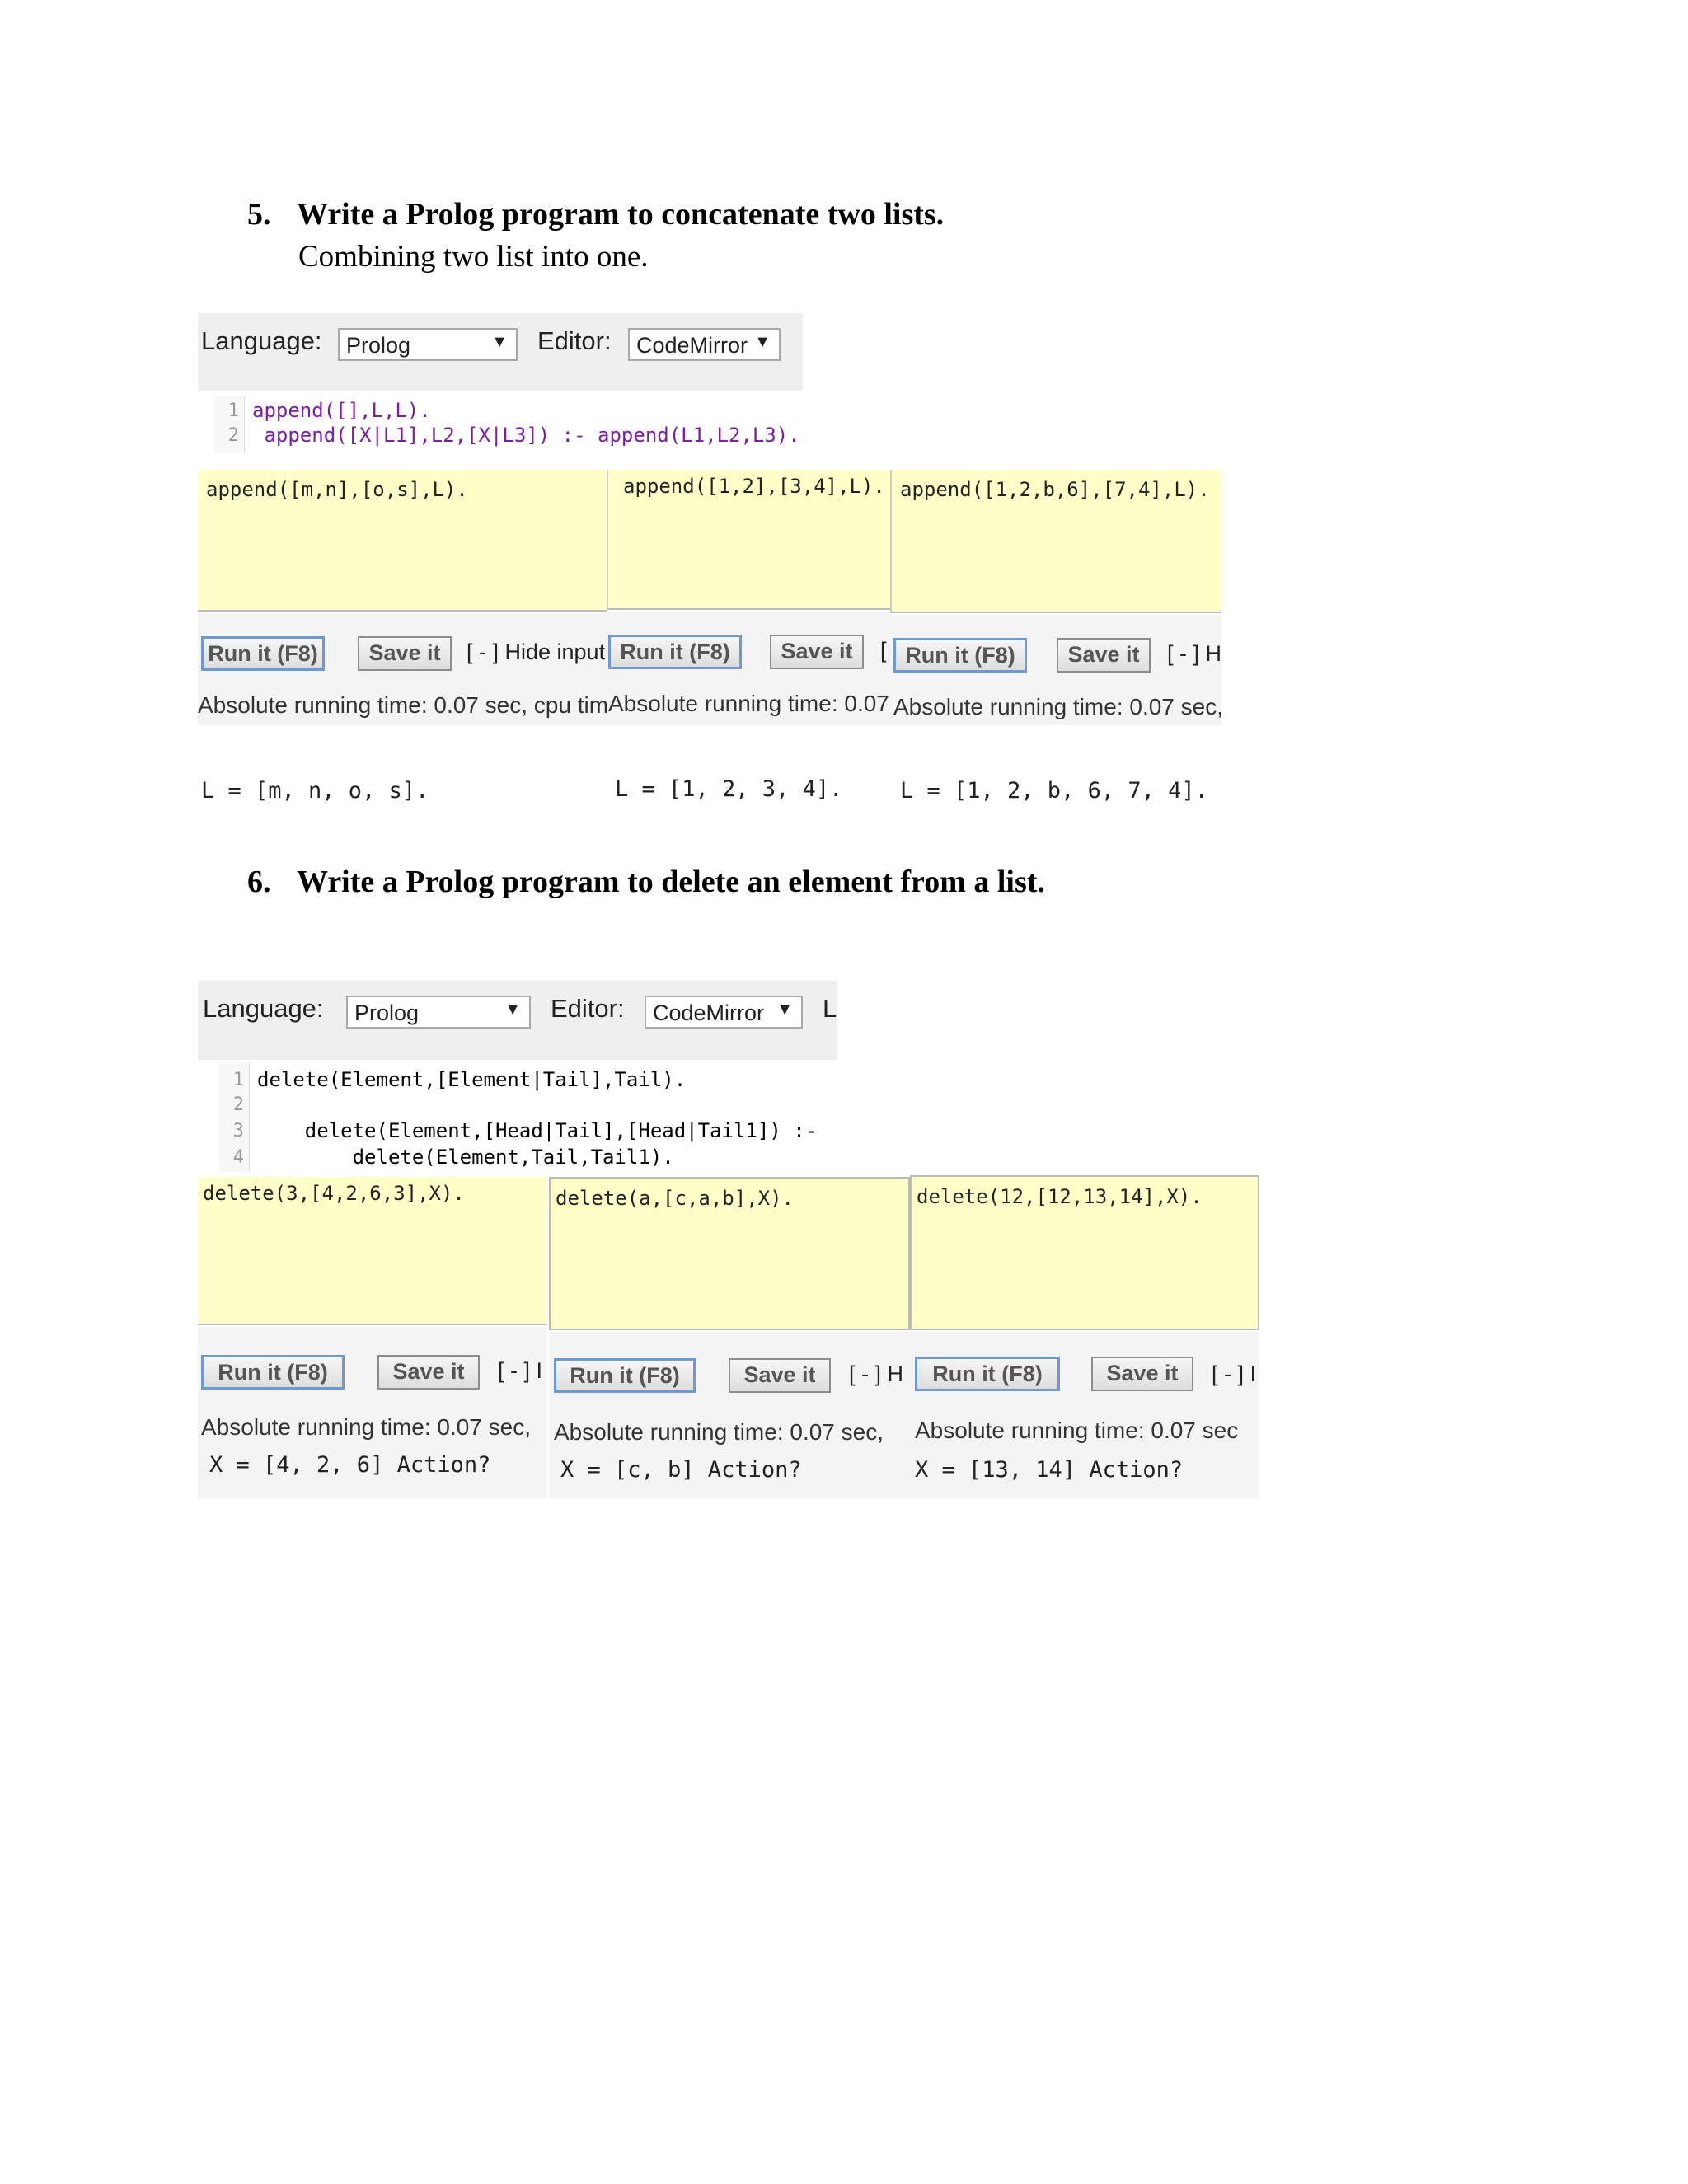 The height and width of the screenshot is (2184, 1688). Describe the element at coordinates (387, 1013) in the screenshot. I see `q6-language-value: Prolog` at that location.